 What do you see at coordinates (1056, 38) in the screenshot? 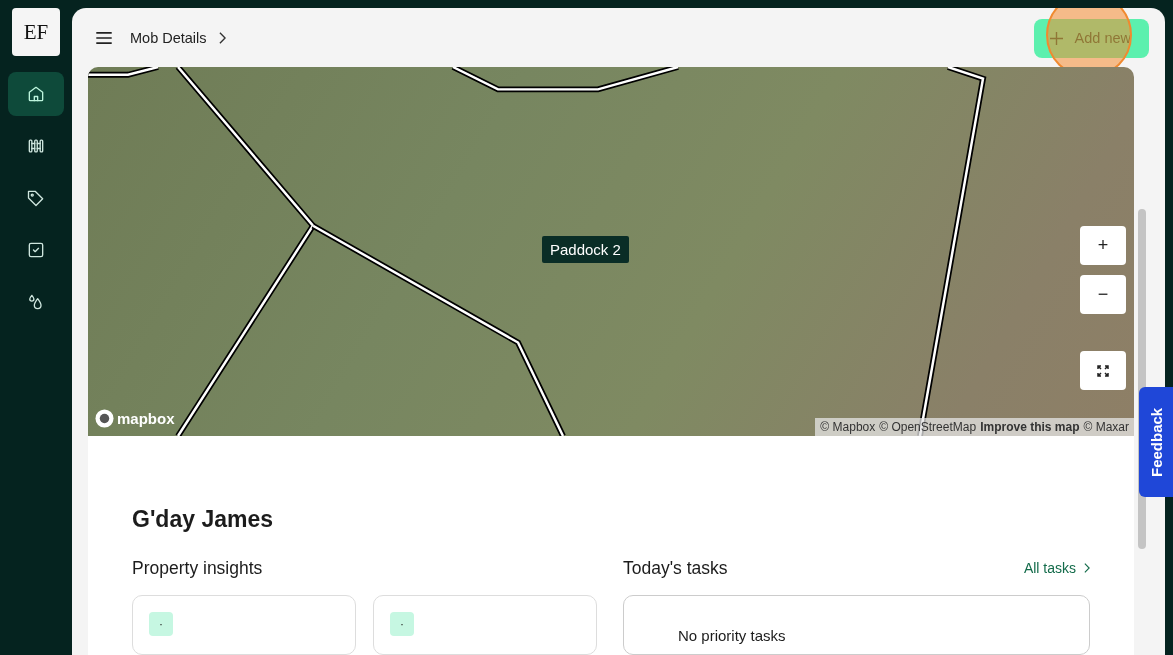
I see `plus-icon` at bounding box center [1056, 38].